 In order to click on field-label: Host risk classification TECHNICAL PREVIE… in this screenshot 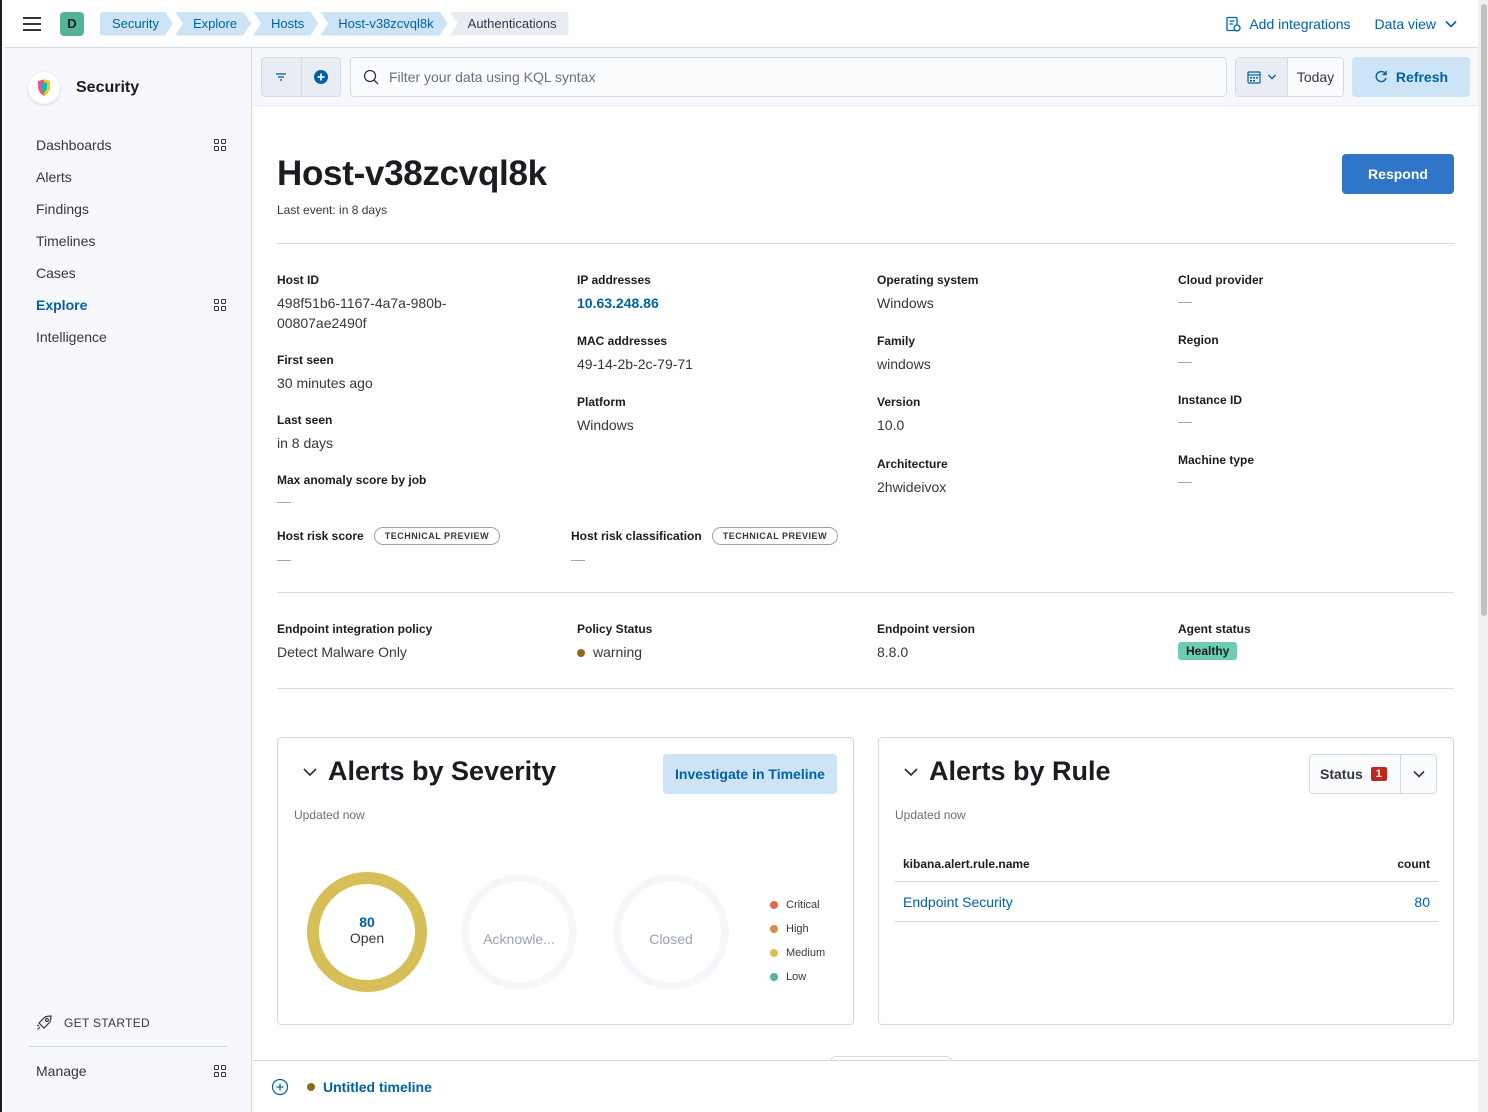, I will do `click(731, 536)`.